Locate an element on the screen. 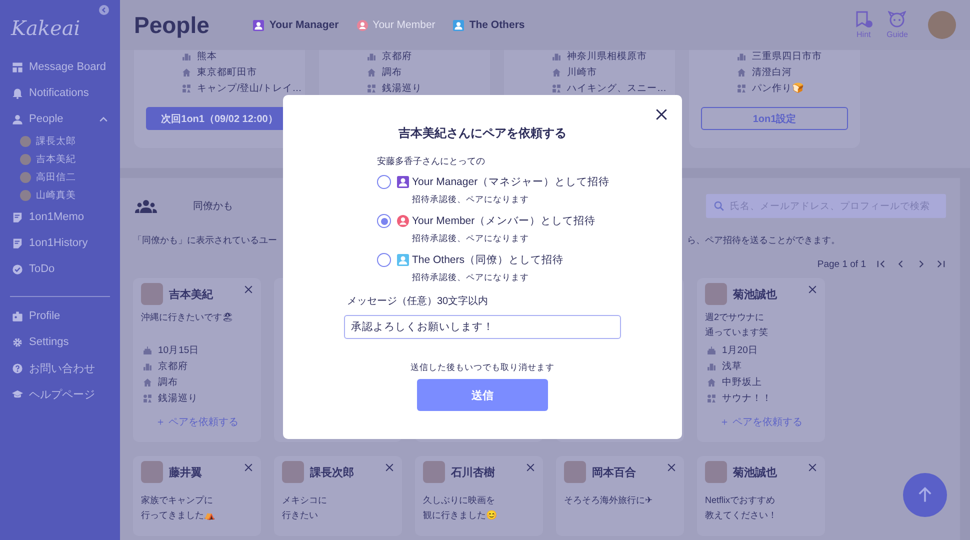 The width and height of the screenshot is (970, 540). avatar-placeholder is located at coordinates (25, 141).